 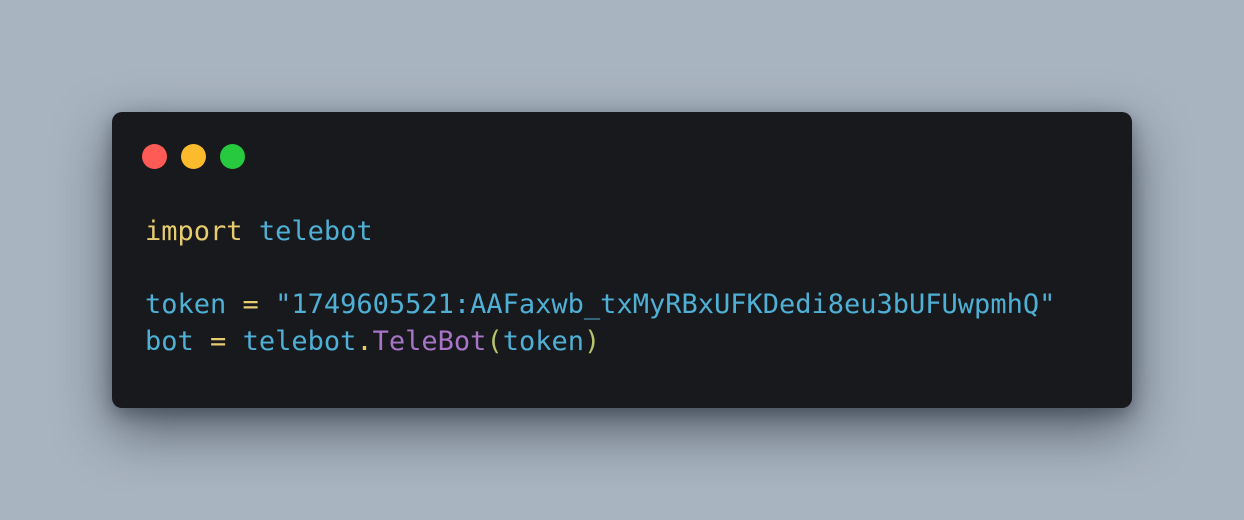 What do you see at coordinates (592, 341) in the screenshot?
I see `code-token: )` at bounding box center [592, 341].